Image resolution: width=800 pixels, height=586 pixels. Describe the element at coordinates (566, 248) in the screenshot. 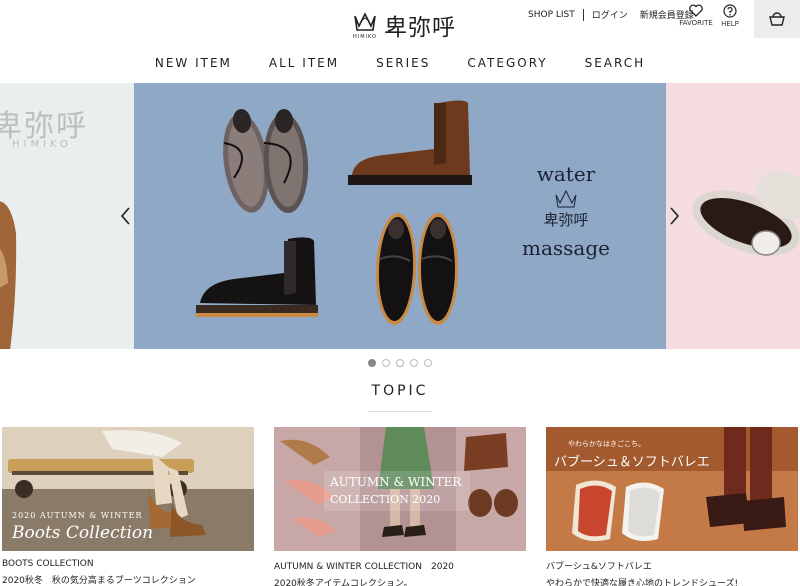

I see `ring-text-bottom: massage` at that location.